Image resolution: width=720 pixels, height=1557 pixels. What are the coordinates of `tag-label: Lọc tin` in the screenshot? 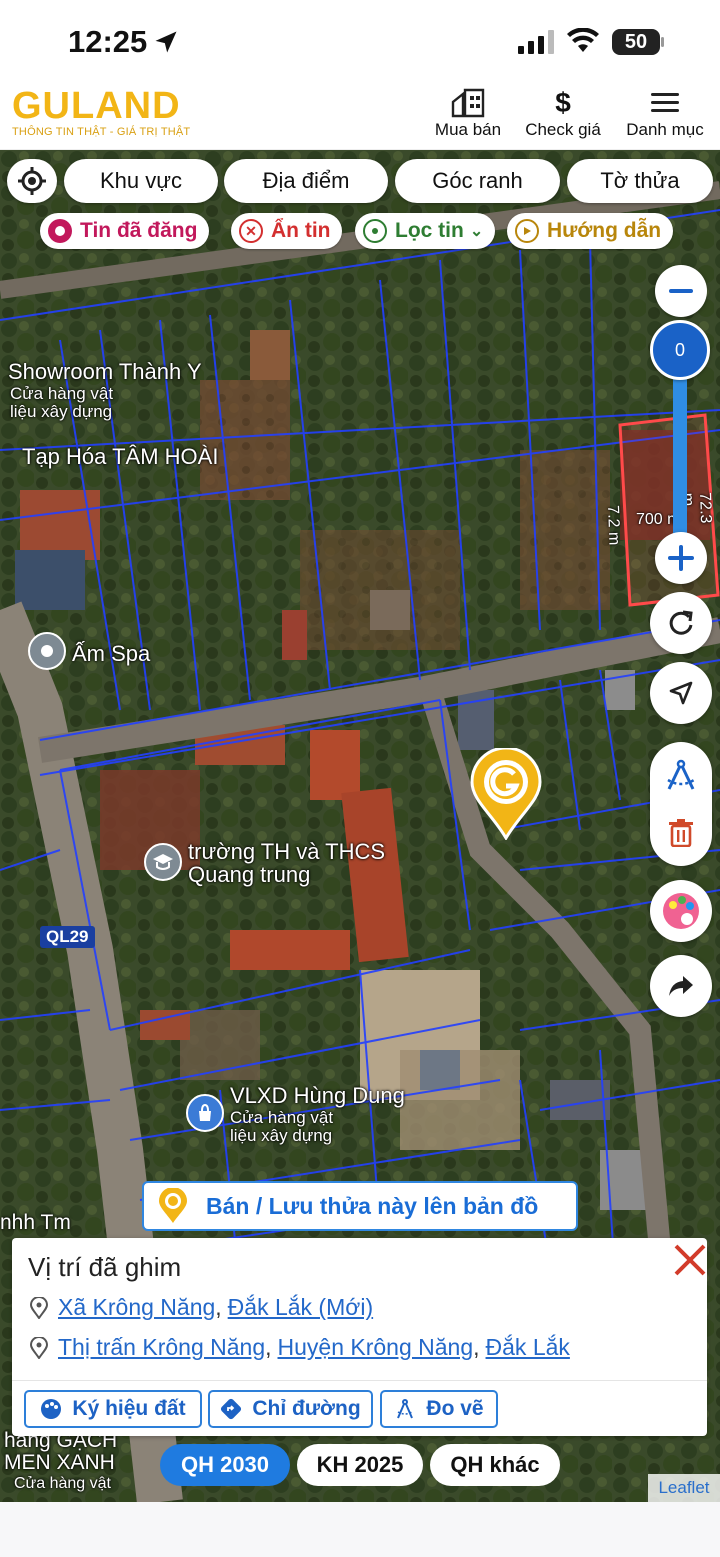 It's located at (429, 230).